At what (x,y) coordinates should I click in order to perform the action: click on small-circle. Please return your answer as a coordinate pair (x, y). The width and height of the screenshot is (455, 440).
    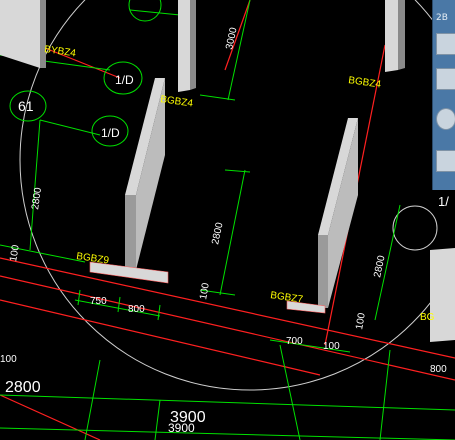
    Looking at the image, I should click on (415, 228).